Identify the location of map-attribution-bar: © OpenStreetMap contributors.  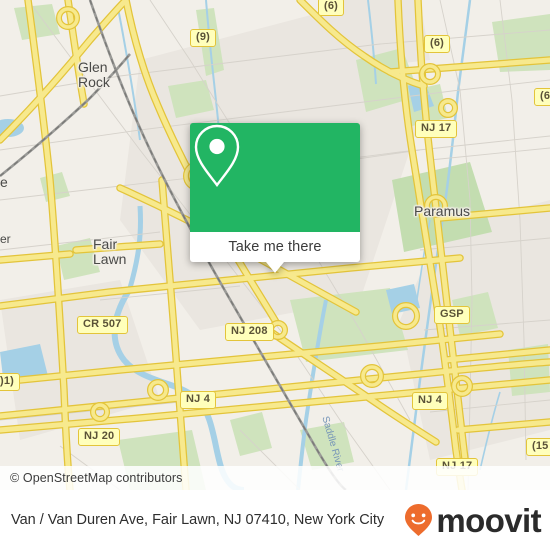
(275, 478).